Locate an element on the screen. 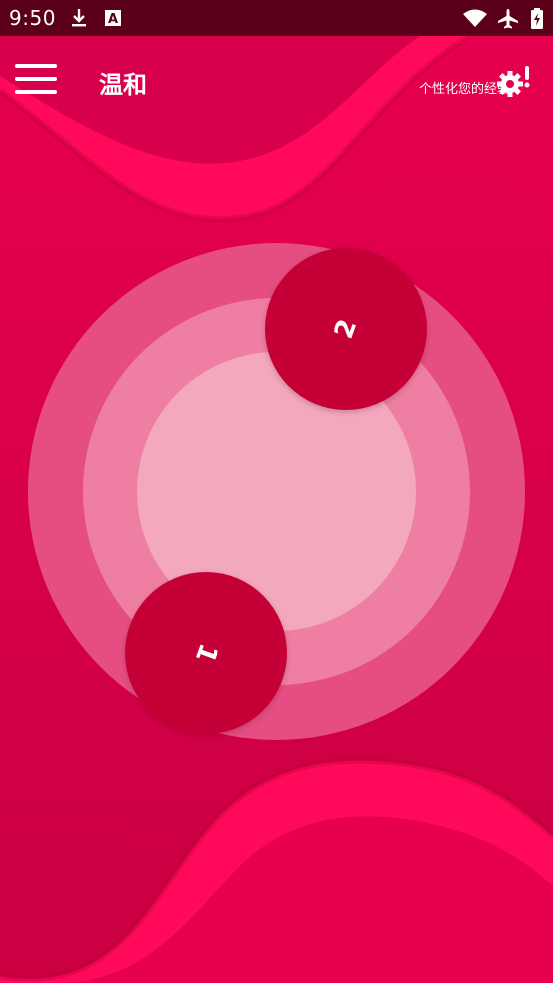 Image resolution: width=553 pixels, height=983 pixels. download-icon is located at coordinates (79, 18).